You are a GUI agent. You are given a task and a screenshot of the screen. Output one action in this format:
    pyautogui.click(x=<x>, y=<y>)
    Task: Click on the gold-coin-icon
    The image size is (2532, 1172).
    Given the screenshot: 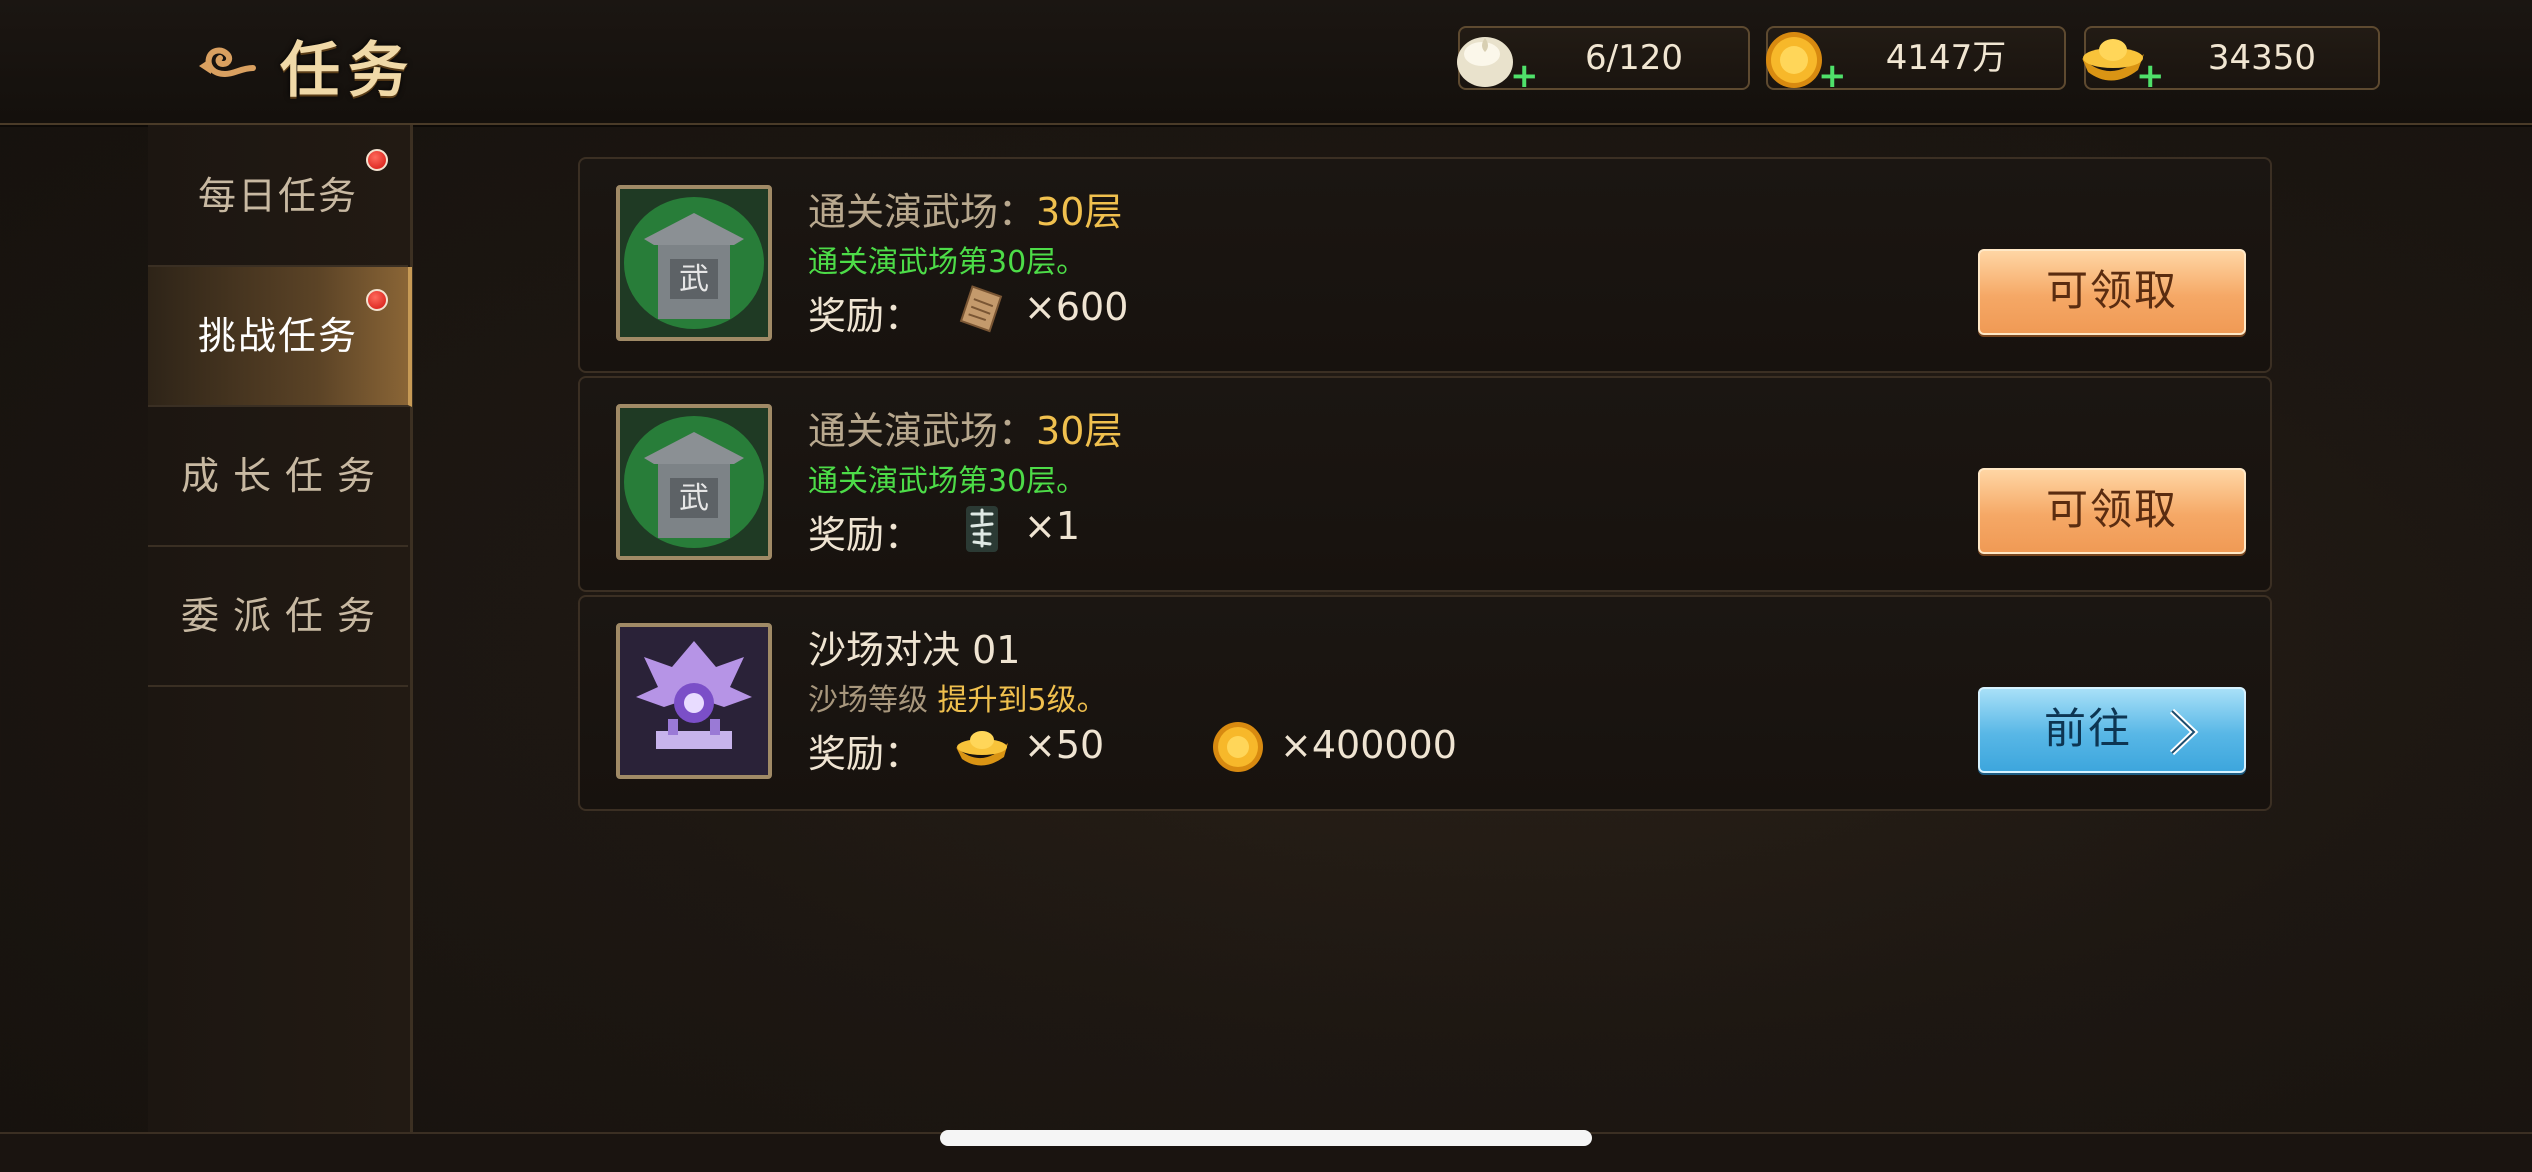 What is the action you would take?
    pyautogui.click(x=1238, y=747)
    